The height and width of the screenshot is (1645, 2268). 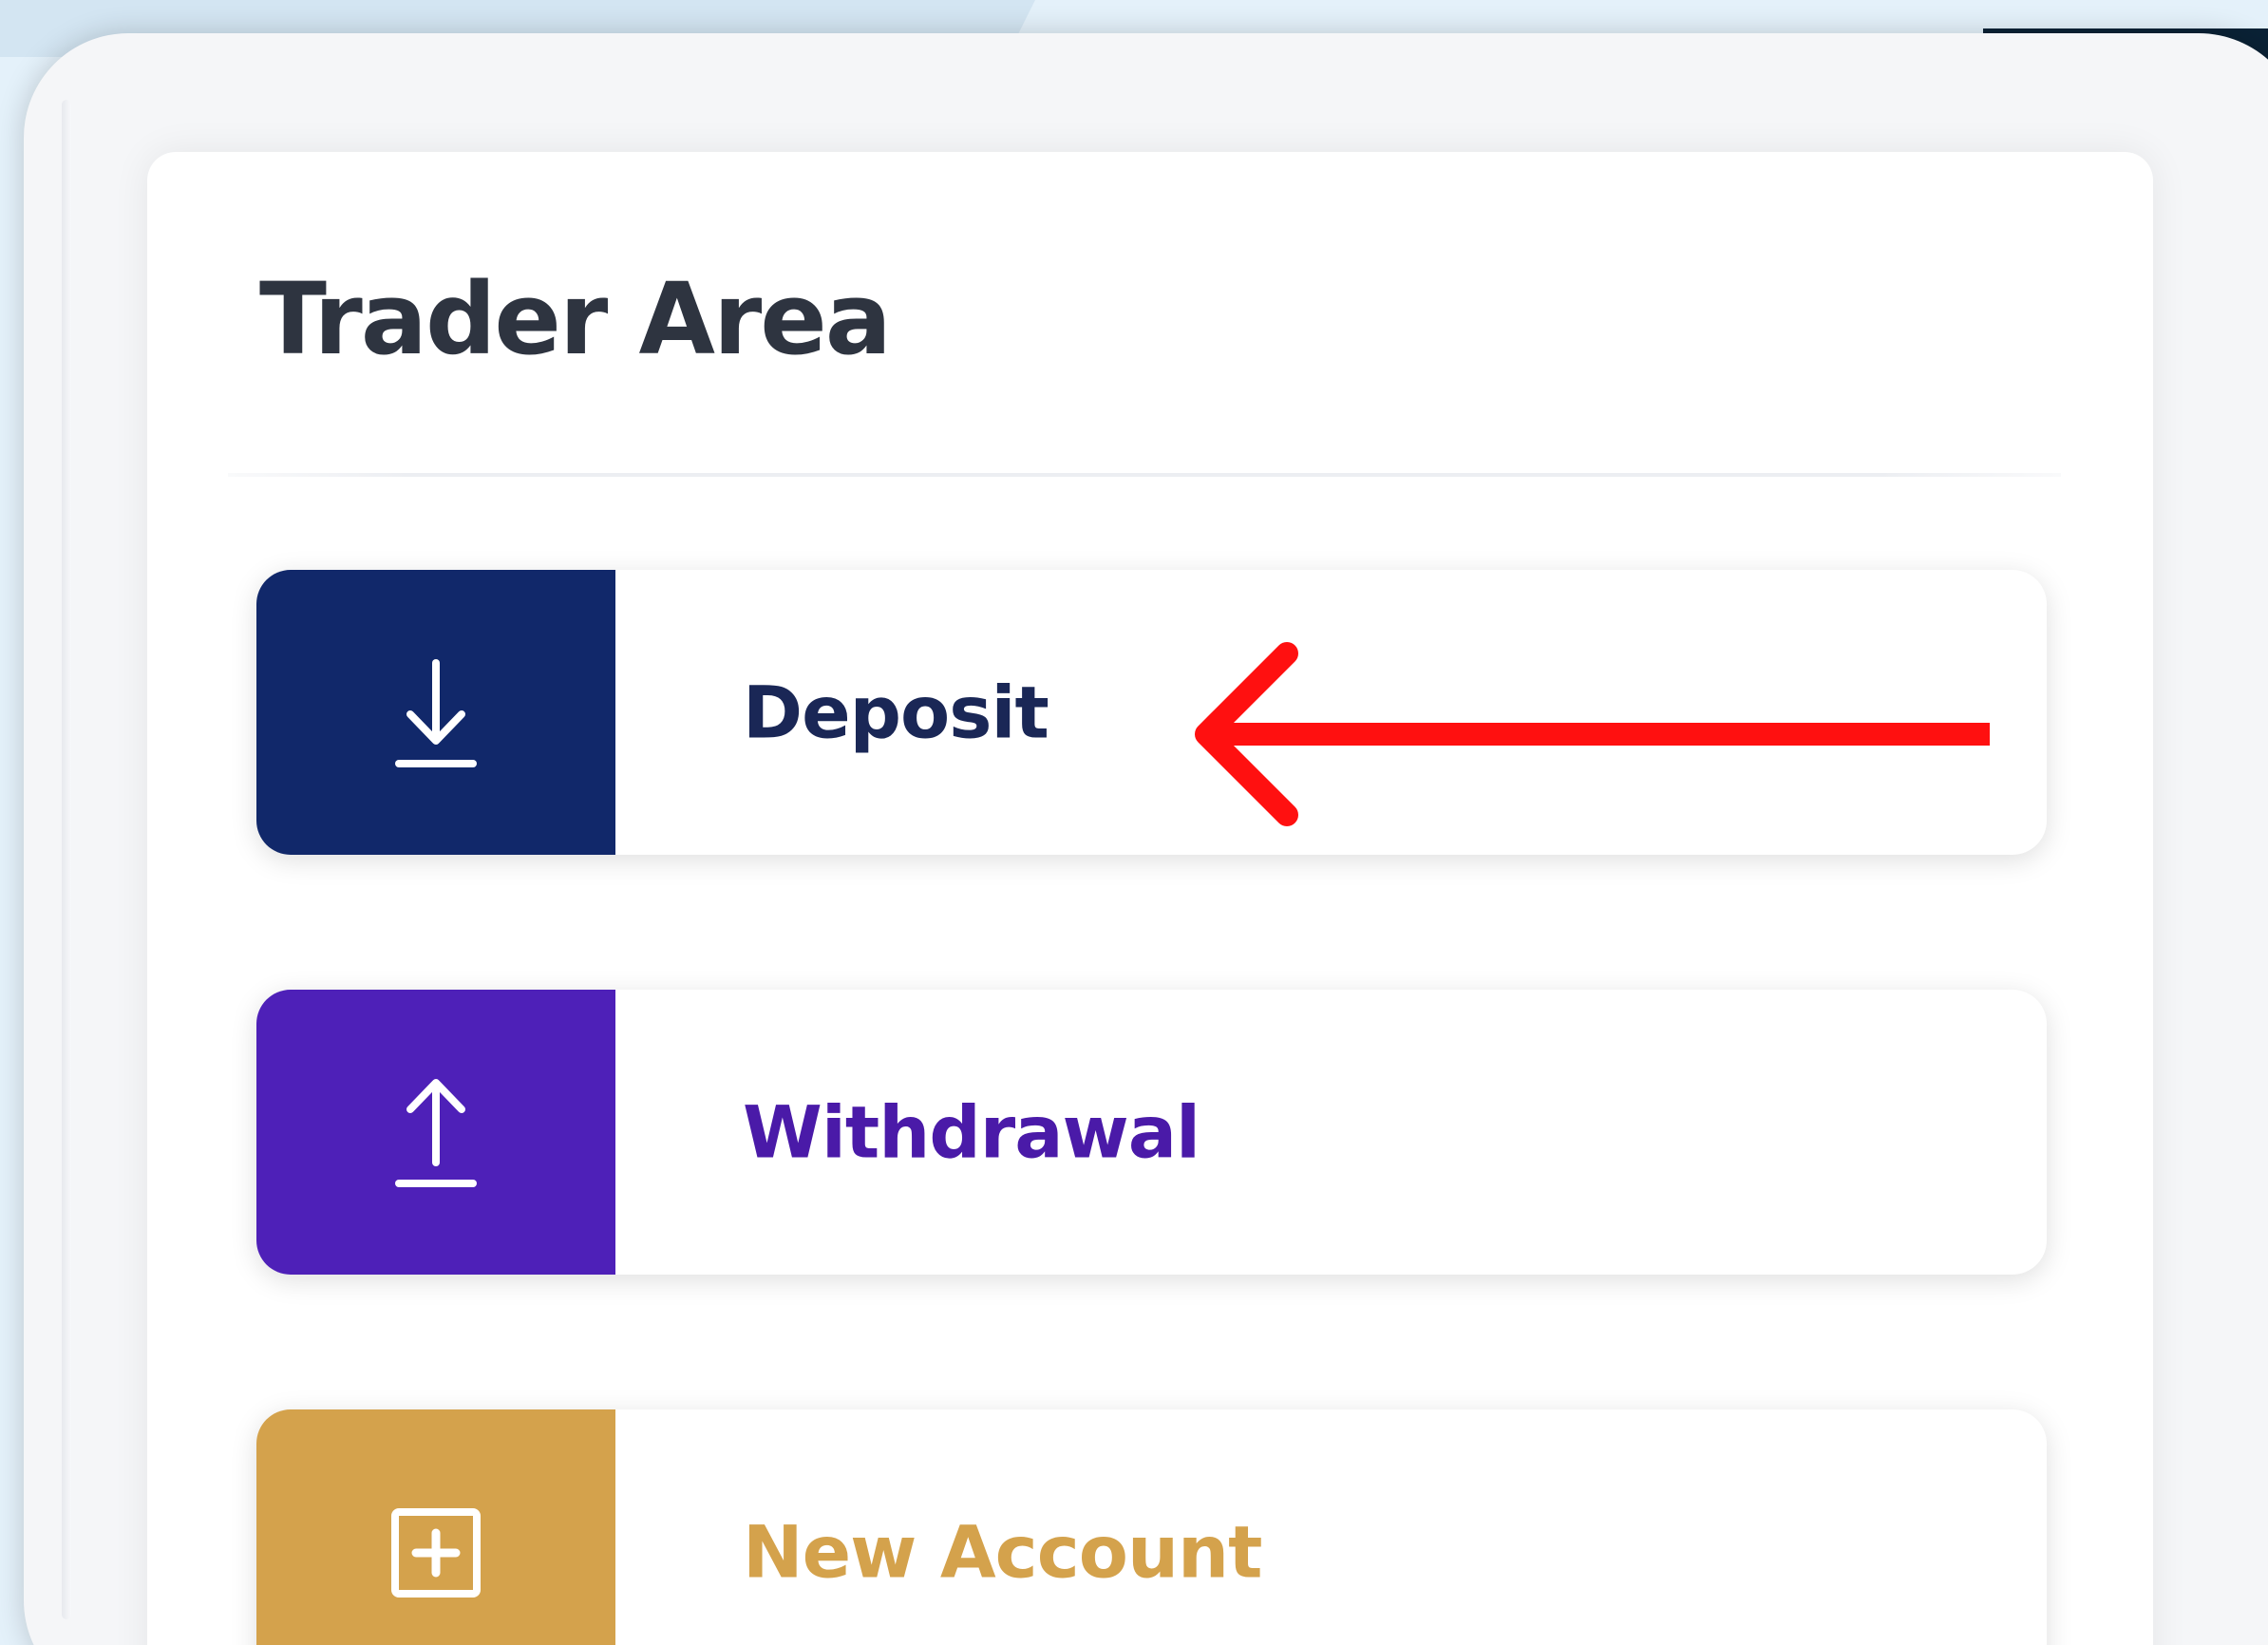 What do you see at coordinates (1144, 475) in the screenshot?
I see `card-divider` at bounding box center [1144, 475].